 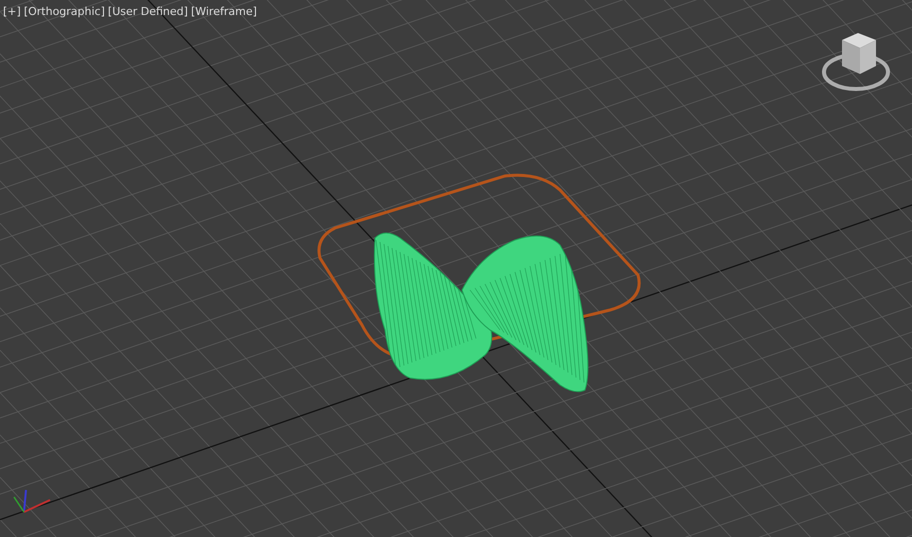 I want to click on view-cube-drawing, so click(x=856, y=62).